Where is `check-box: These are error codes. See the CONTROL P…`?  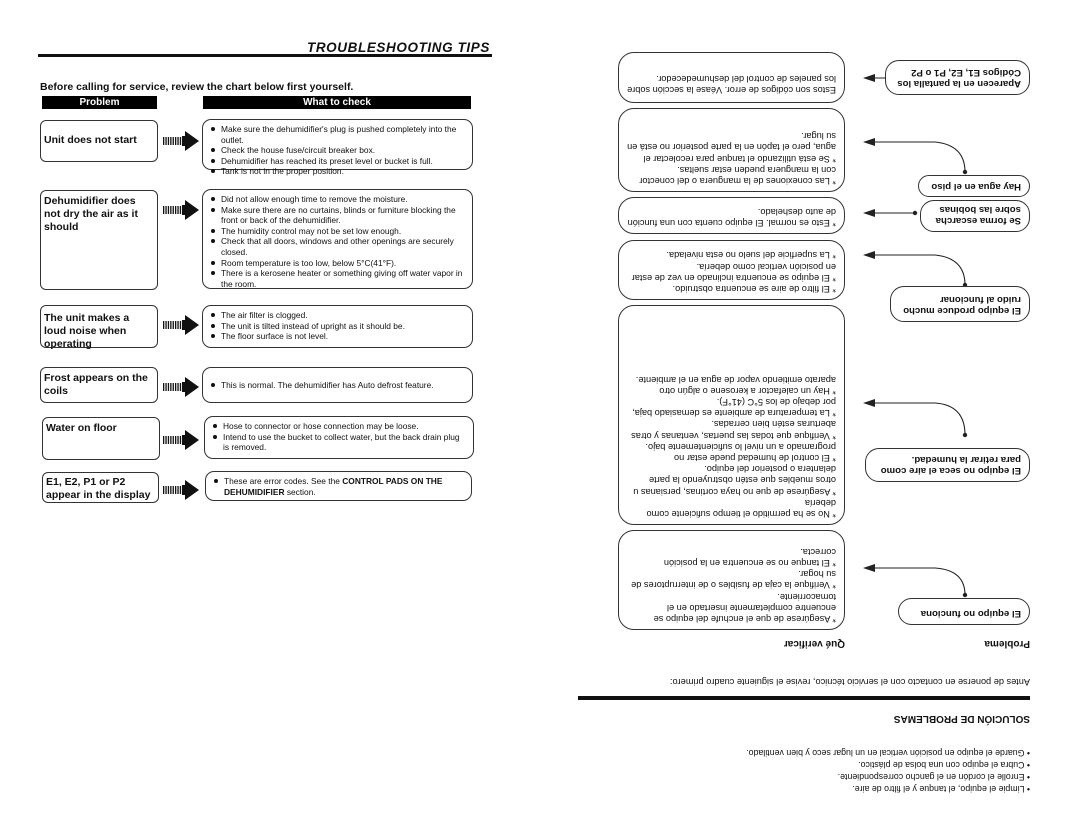
check-box: These are error codes. See the CONTROL P… is located at coordinates (338, 486).